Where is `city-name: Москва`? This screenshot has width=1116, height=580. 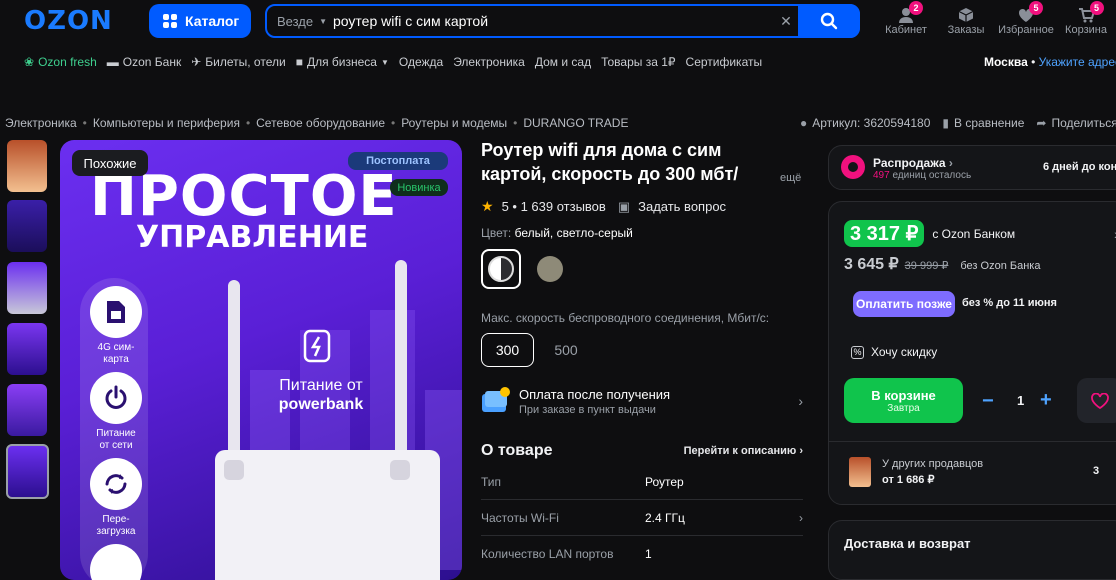 city-name: Москва is located at coordinates (1006, 62).